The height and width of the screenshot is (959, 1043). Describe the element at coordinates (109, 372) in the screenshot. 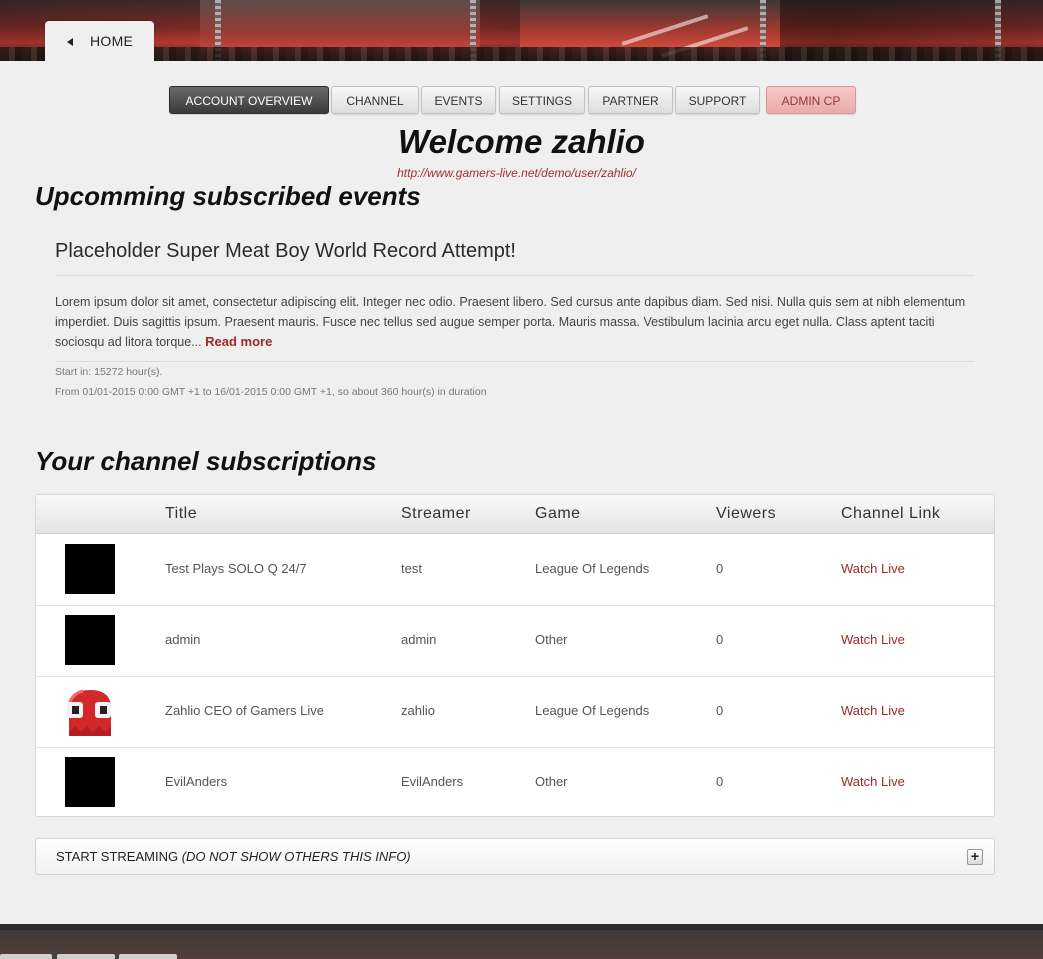

I see `event-start-in: Start in: 15272 hour(s).` at that location.